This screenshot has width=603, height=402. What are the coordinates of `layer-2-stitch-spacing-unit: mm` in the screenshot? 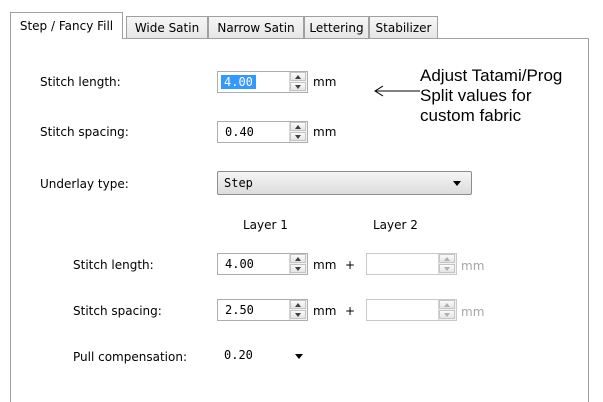 It's located at (473, 312).